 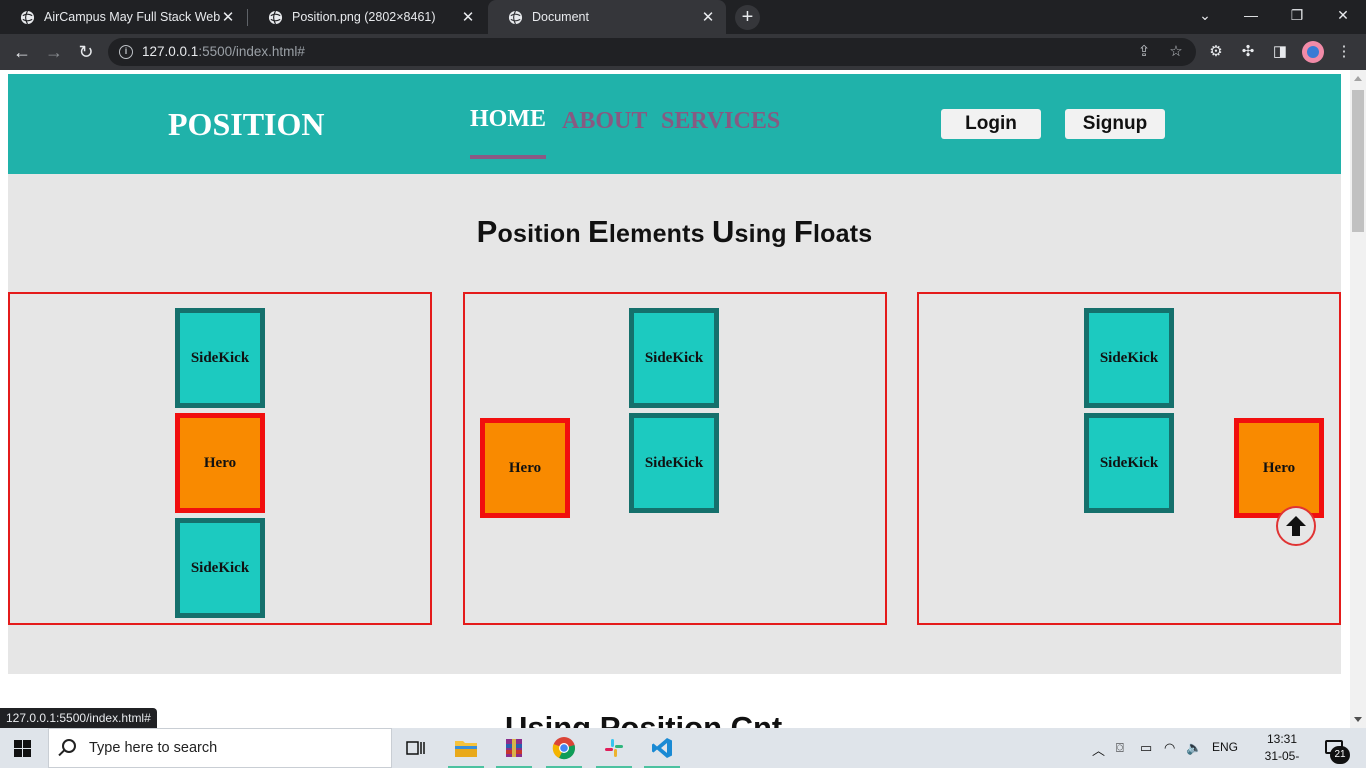 I want to click on restore-button: ❐, so click(x=1297, y=15).